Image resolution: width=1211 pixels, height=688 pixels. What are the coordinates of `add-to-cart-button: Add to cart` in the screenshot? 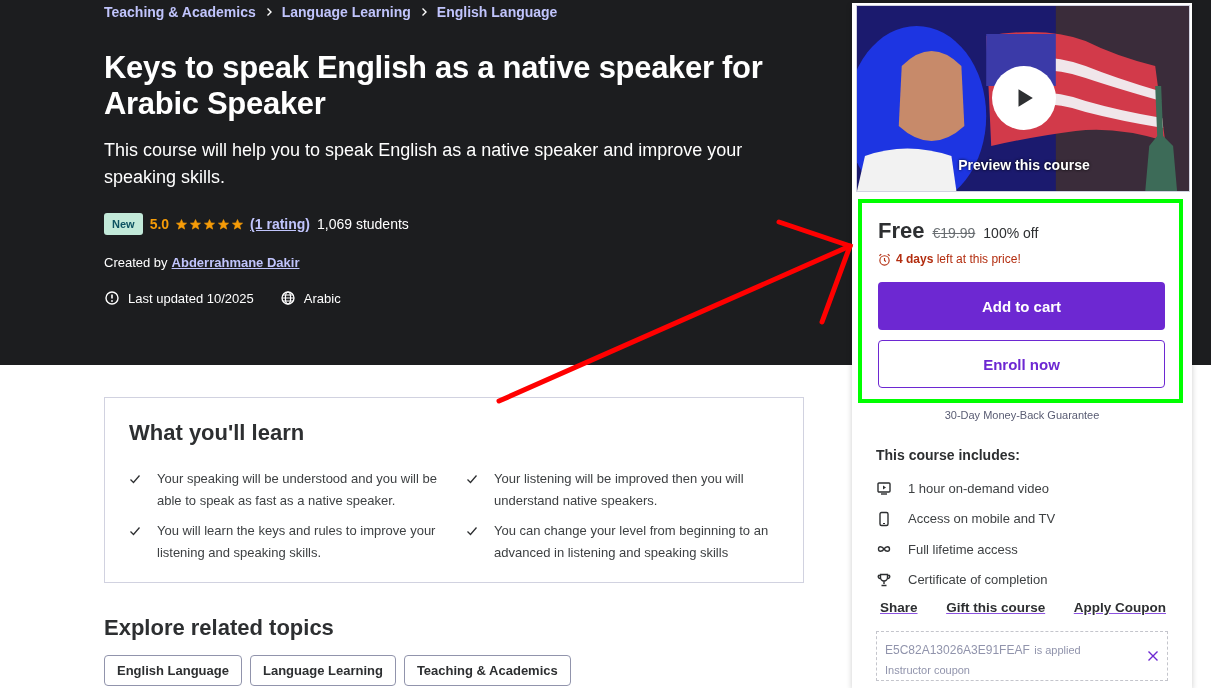 It's located at (1021, 306).